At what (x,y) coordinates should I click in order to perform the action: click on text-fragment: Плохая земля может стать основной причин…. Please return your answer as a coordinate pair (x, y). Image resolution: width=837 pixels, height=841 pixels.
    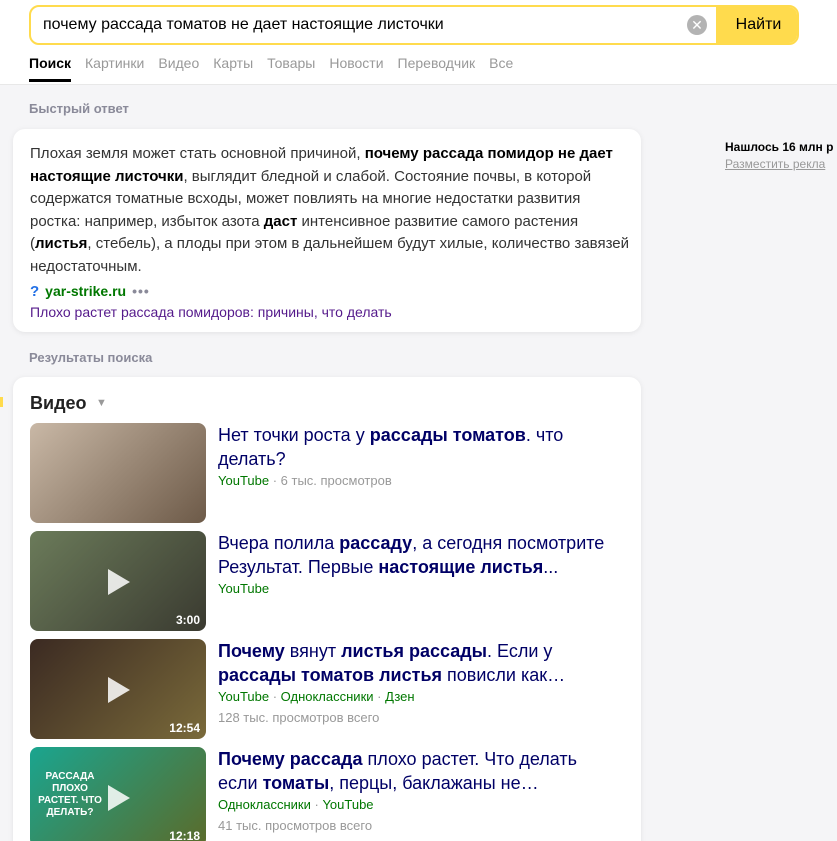
    Looking at the image, I should click on (197, 153).